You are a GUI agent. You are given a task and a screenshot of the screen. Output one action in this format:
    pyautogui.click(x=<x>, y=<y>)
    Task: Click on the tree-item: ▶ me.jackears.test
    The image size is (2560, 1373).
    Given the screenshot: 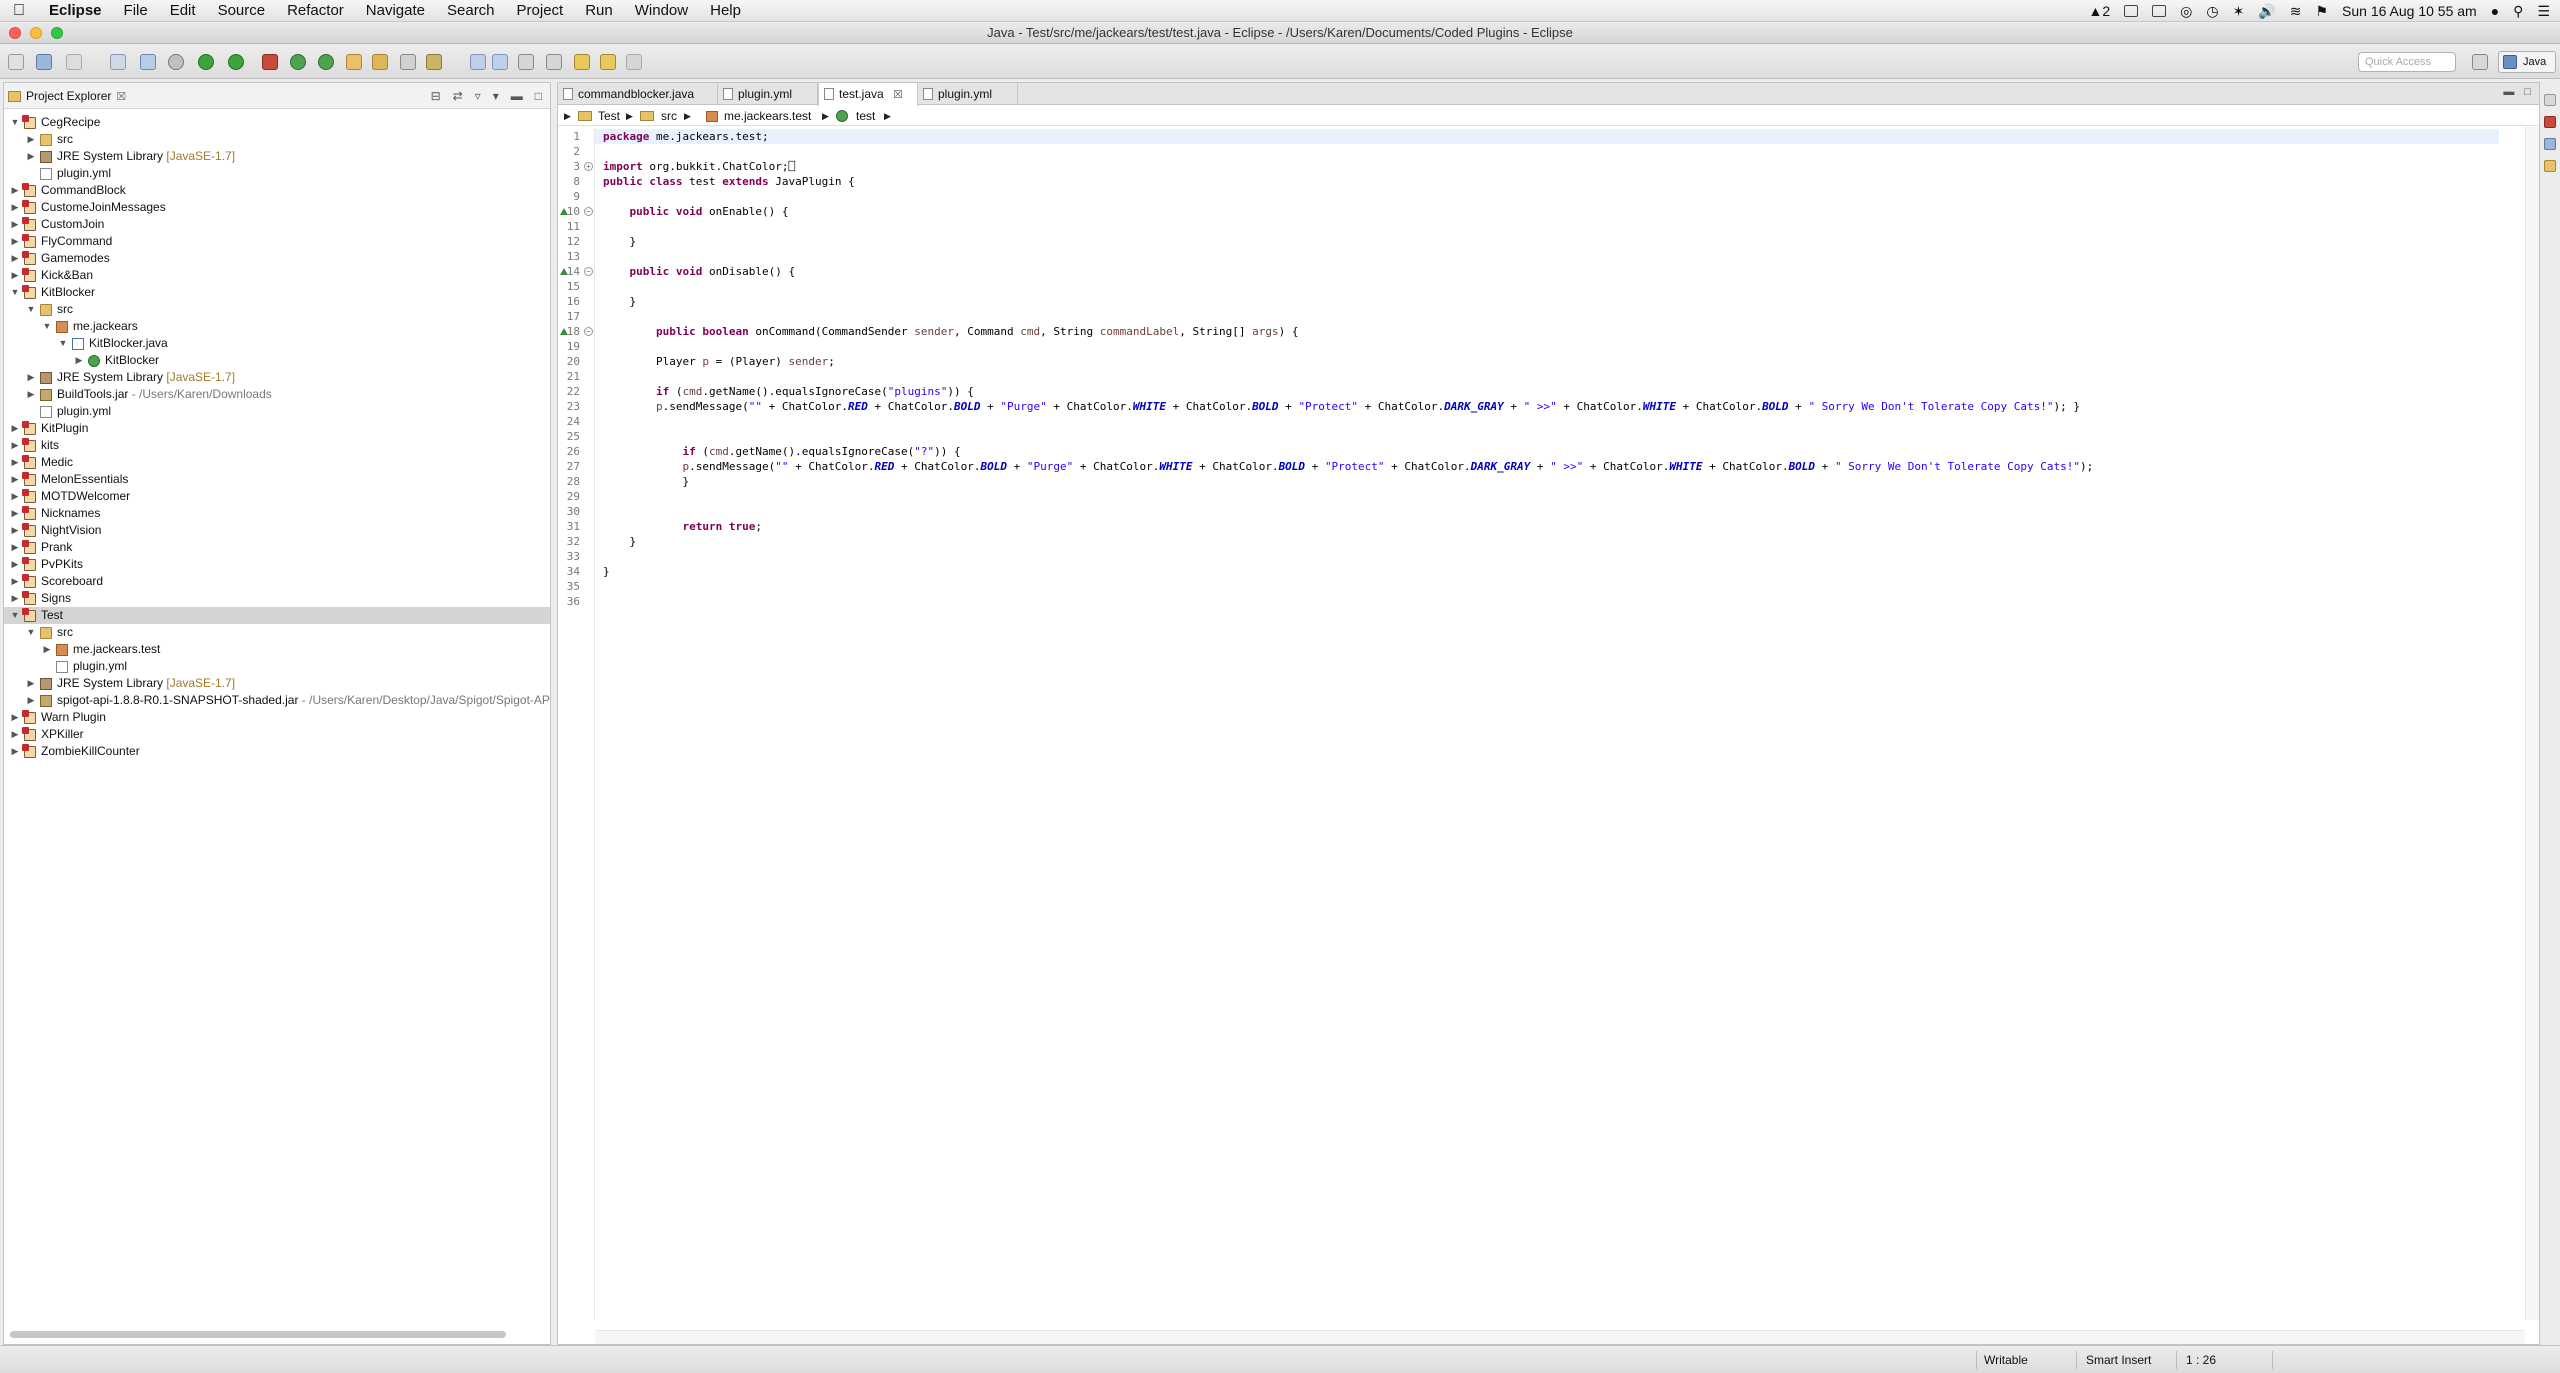 What is the action you would take?
    pyautogui.click(x=277, y=649)
    